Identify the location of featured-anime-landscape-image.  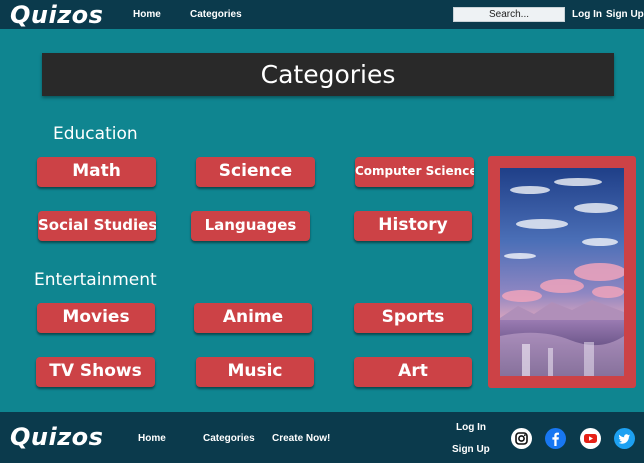
(562, 272).